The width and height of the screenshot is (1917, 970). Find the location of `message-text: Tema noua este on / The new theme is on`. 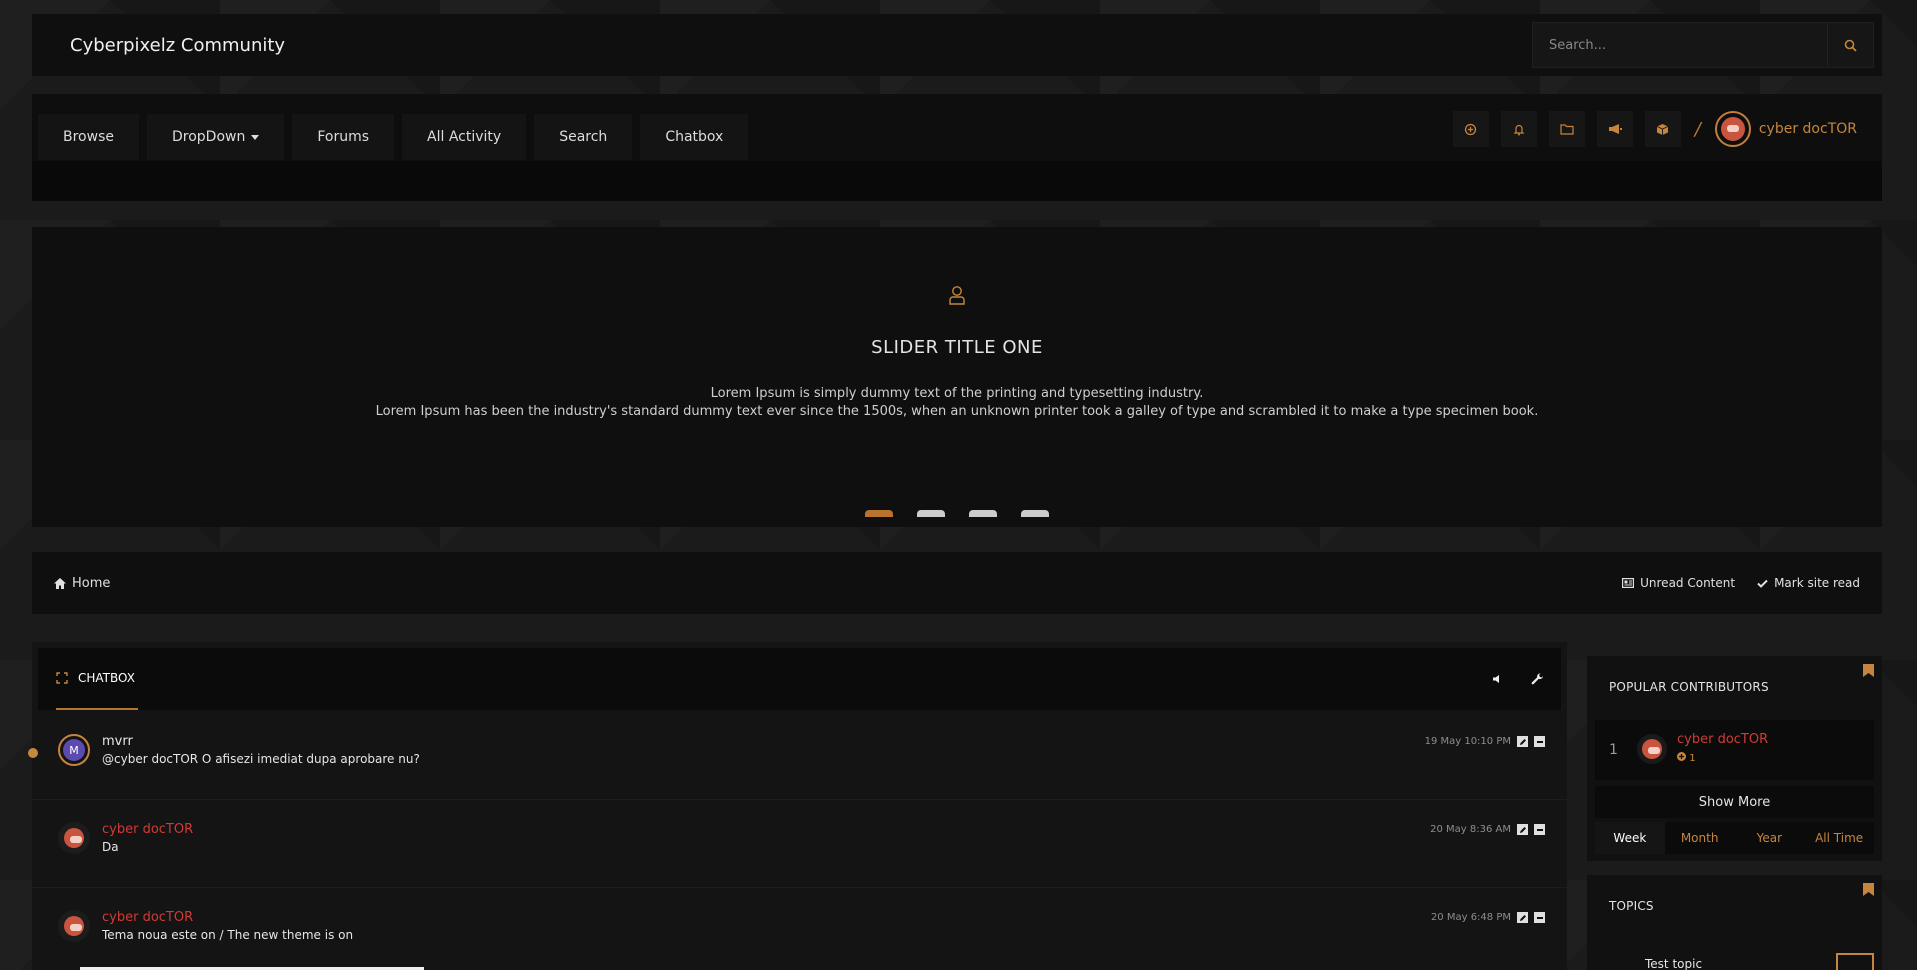

message-text: Tema noua este on / The new theme is on is located at coordinates (228, 935).